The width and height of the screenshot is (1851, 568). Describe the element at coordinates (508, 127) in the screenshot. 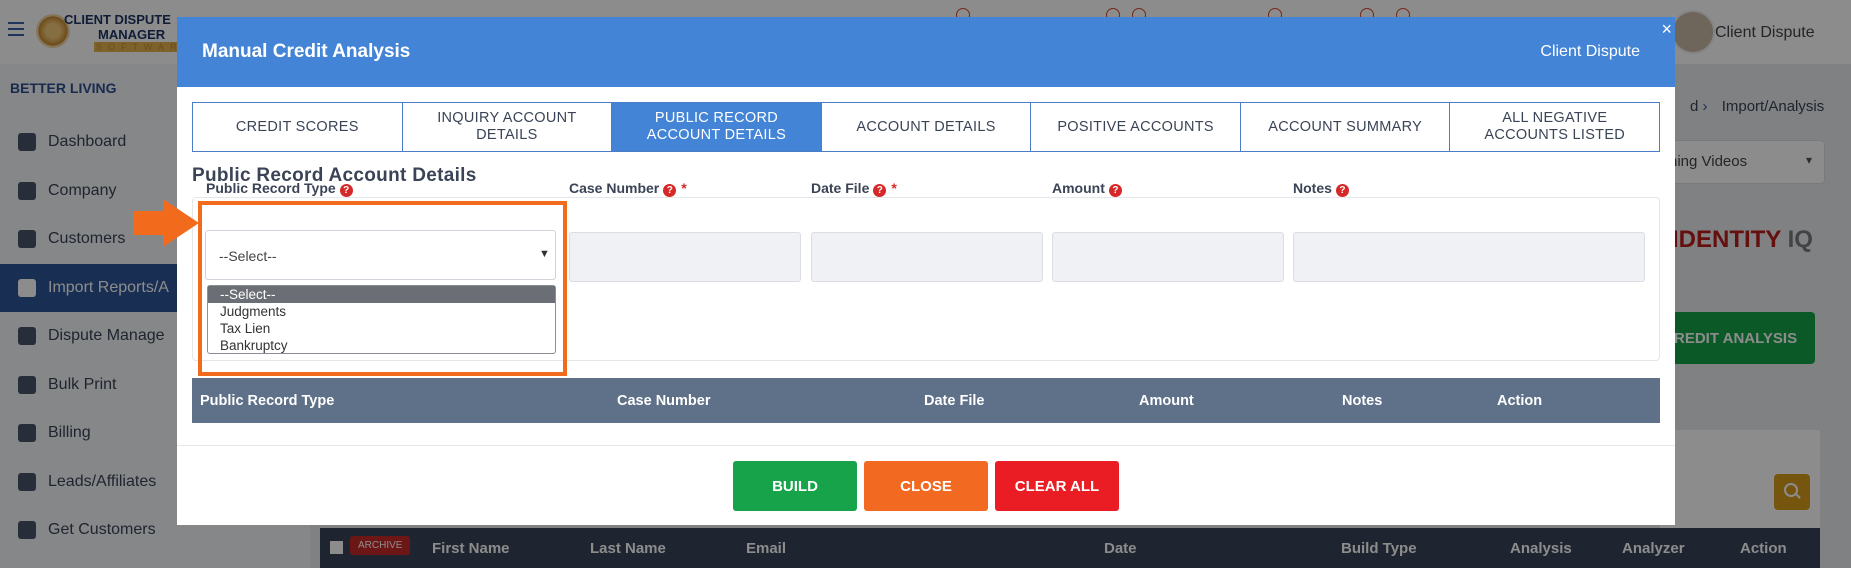

I see `tab-inquiry-account-details: INQUIRY ACCOUNT DETAILS` at that location.